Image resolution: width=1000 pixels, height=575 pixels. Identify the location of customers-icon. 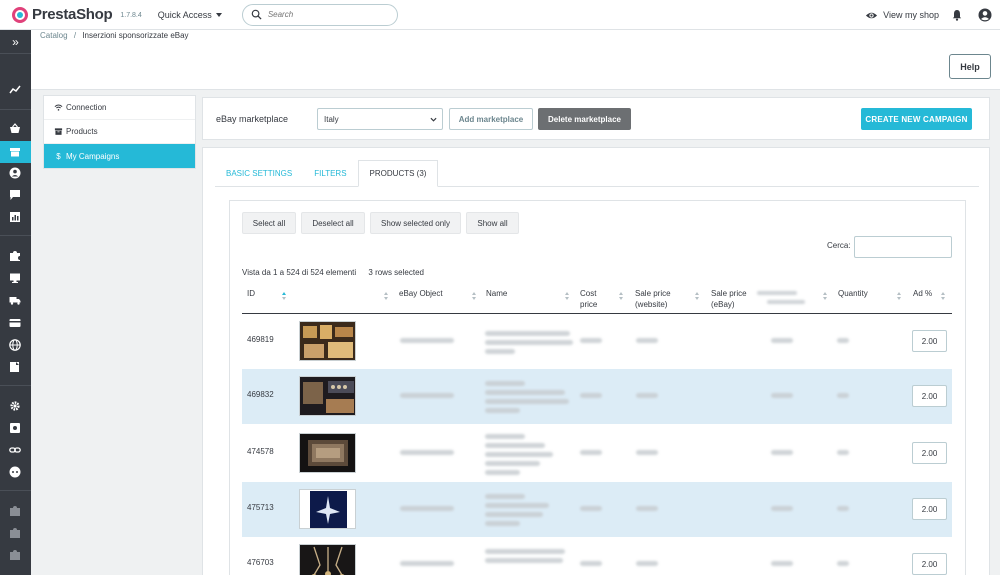
(15, 173).